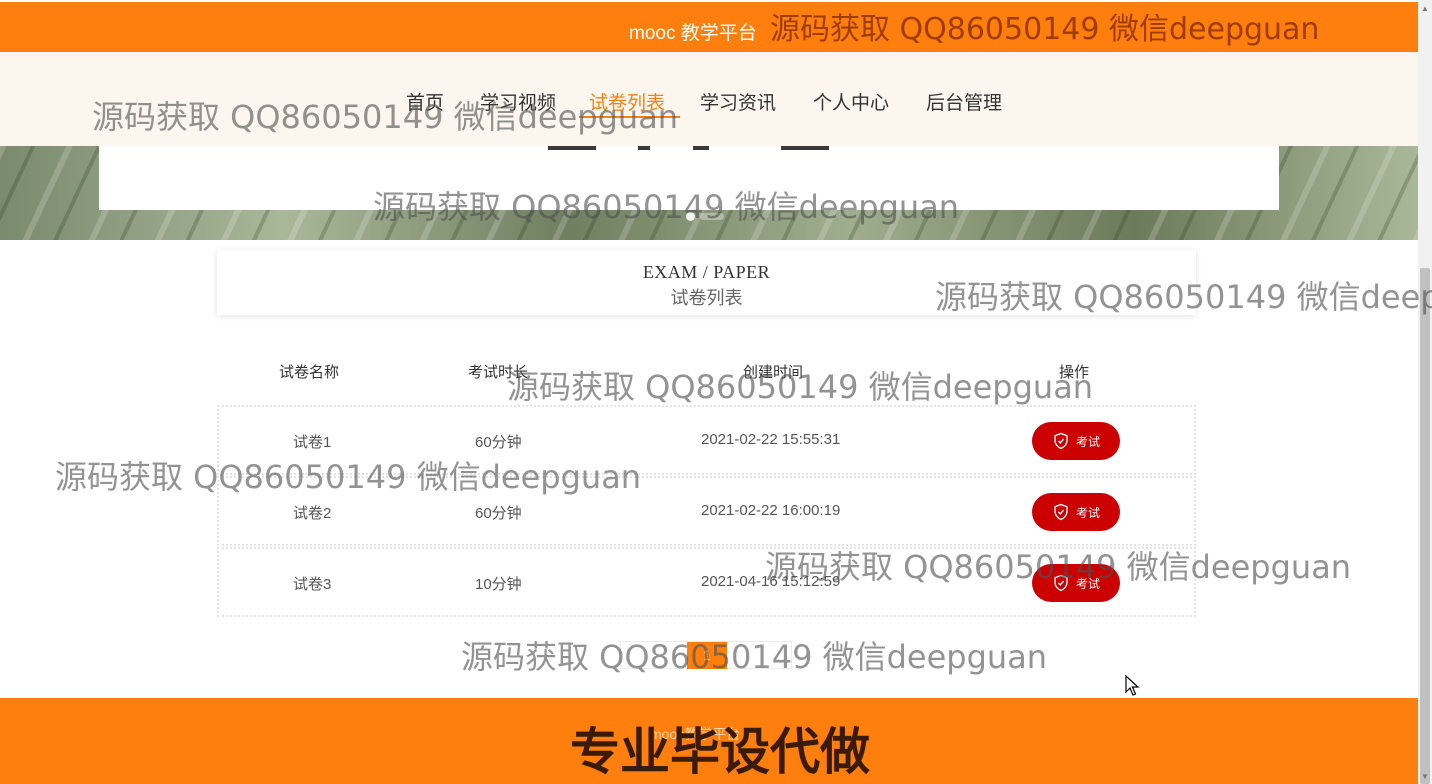 The width and height of the screenshot is (1432, 784). What do you see at coordinates (1074, 372) in the screenshot?
I see `column-header-action: 操作` at bounding box center [1074, 372].